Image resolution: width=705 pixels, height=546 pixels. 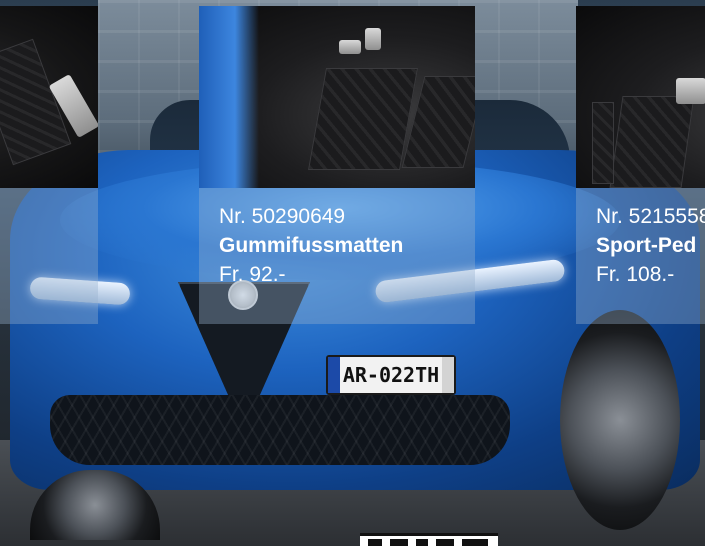 I want to click on wheel-right, so click(x=620, y=420).